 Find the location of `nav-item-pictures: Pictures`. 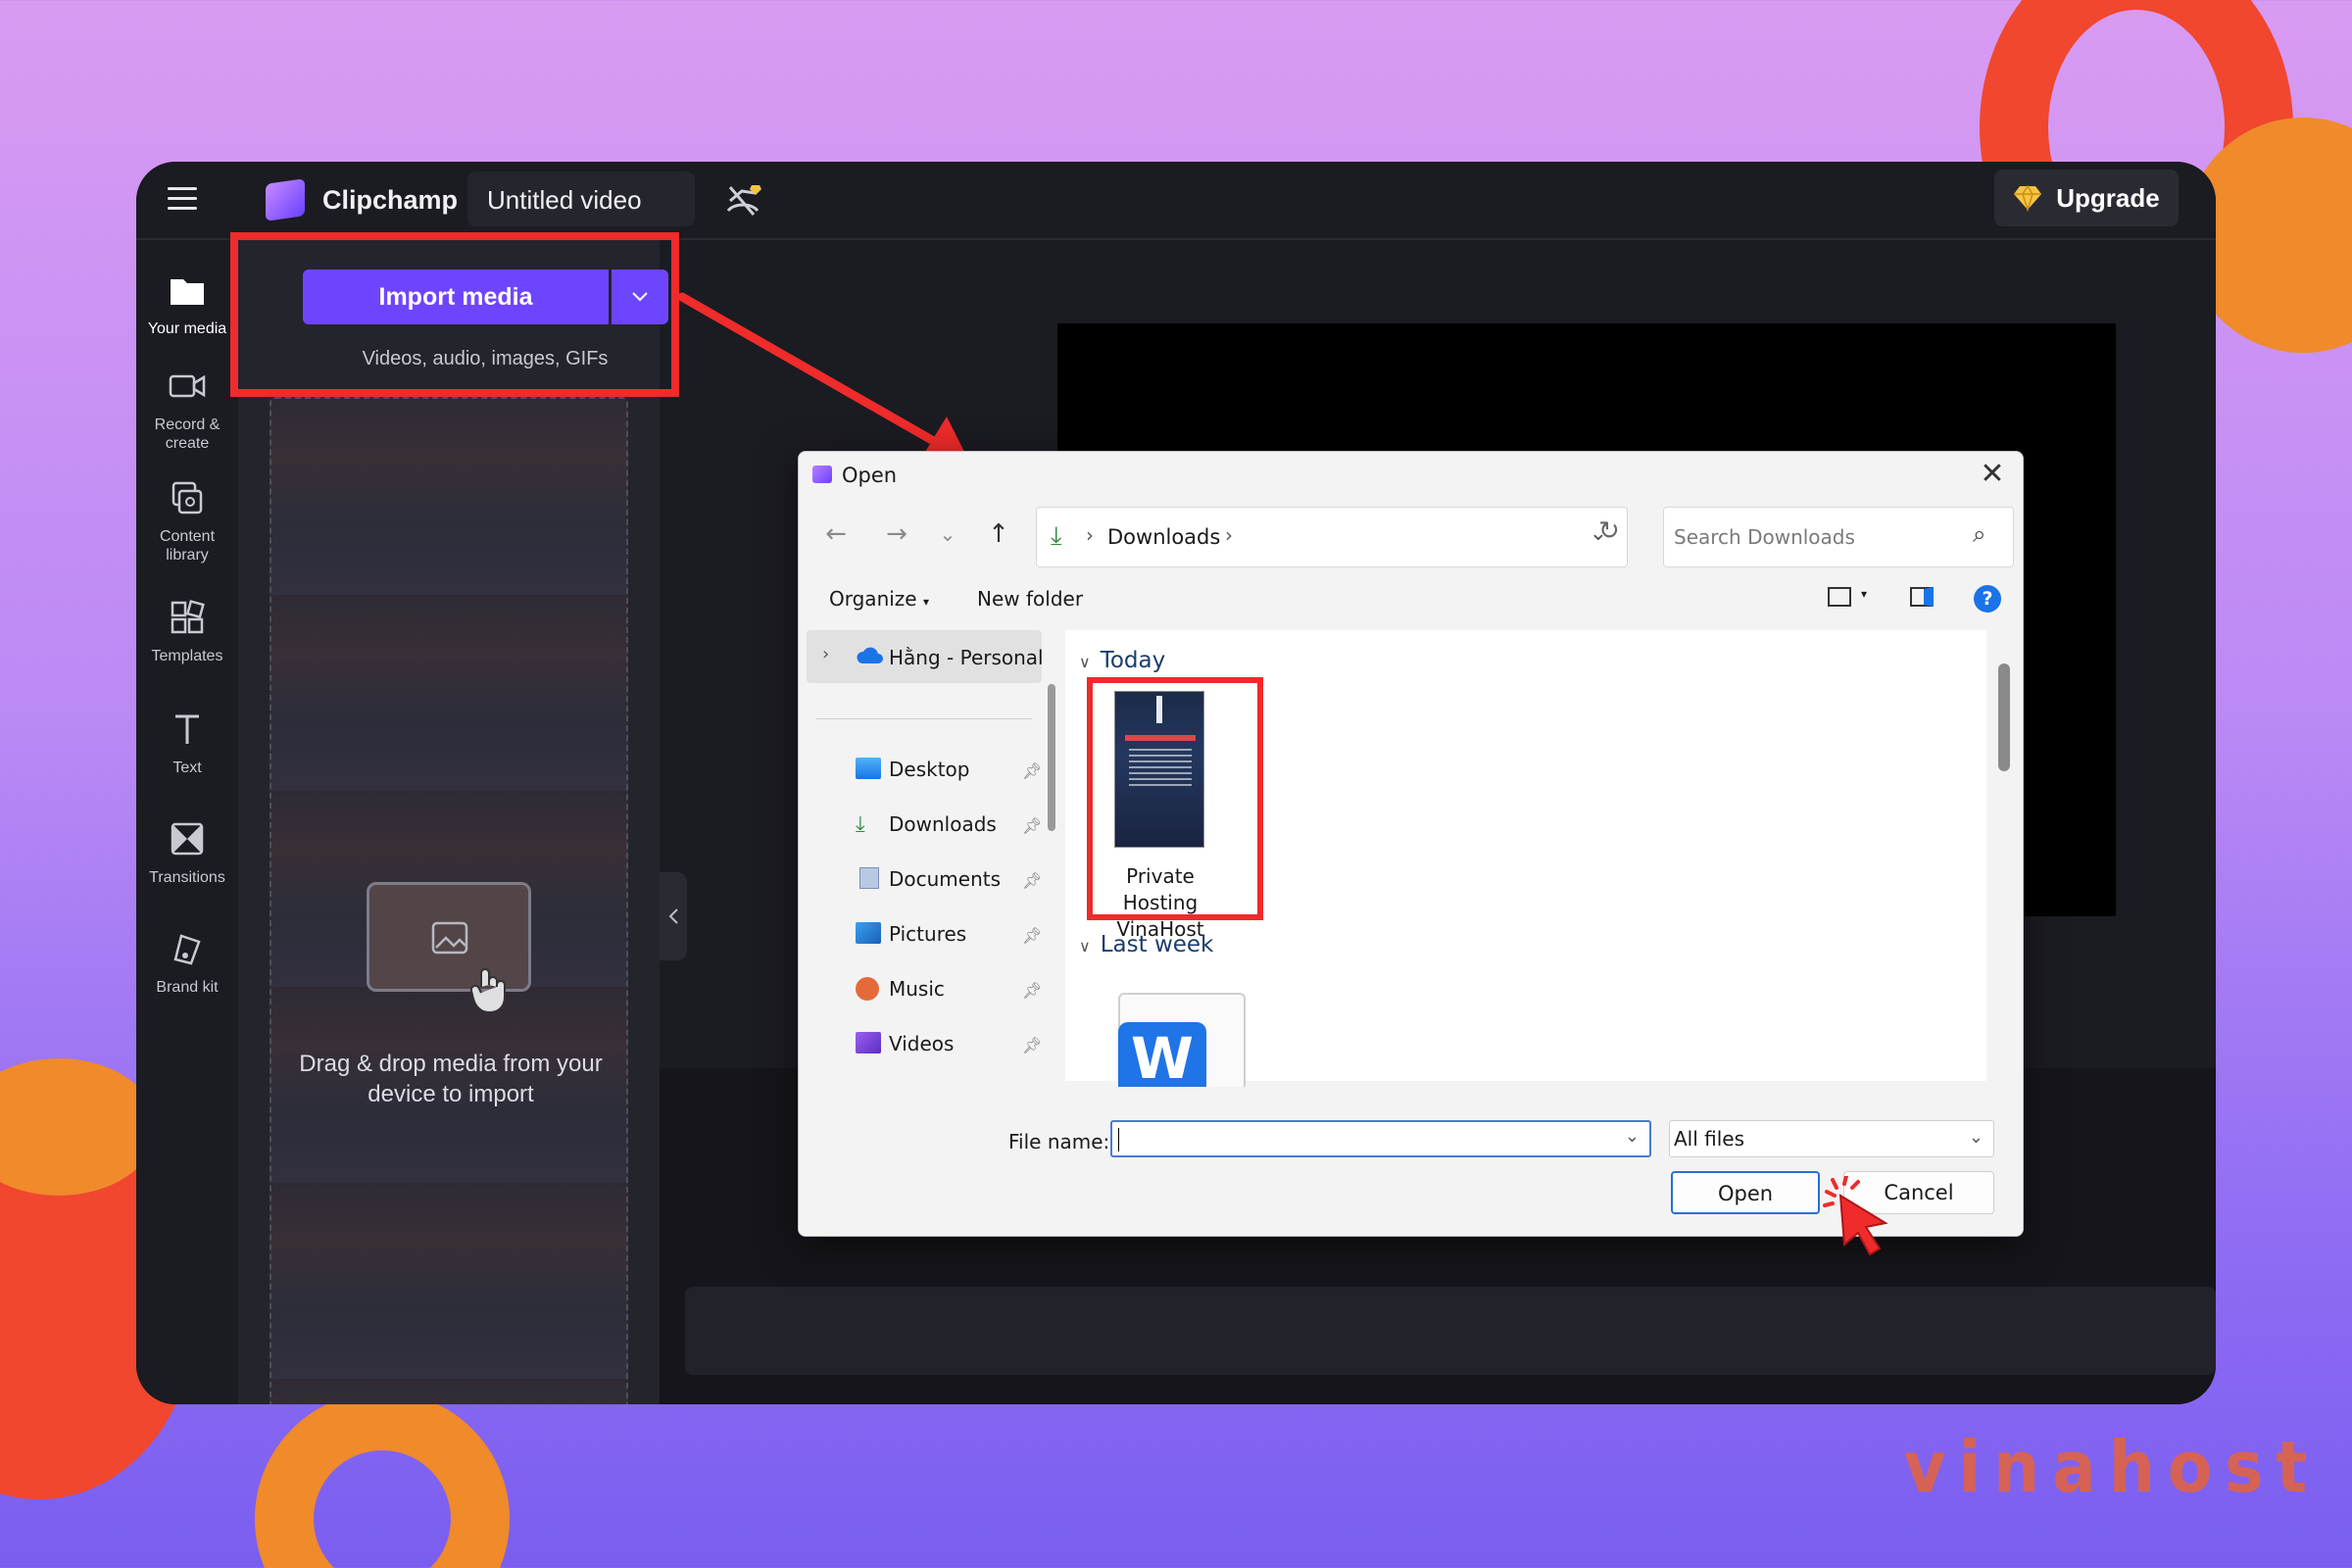

nav-item-pictures: Pictures is located at coordinates (927, 934).